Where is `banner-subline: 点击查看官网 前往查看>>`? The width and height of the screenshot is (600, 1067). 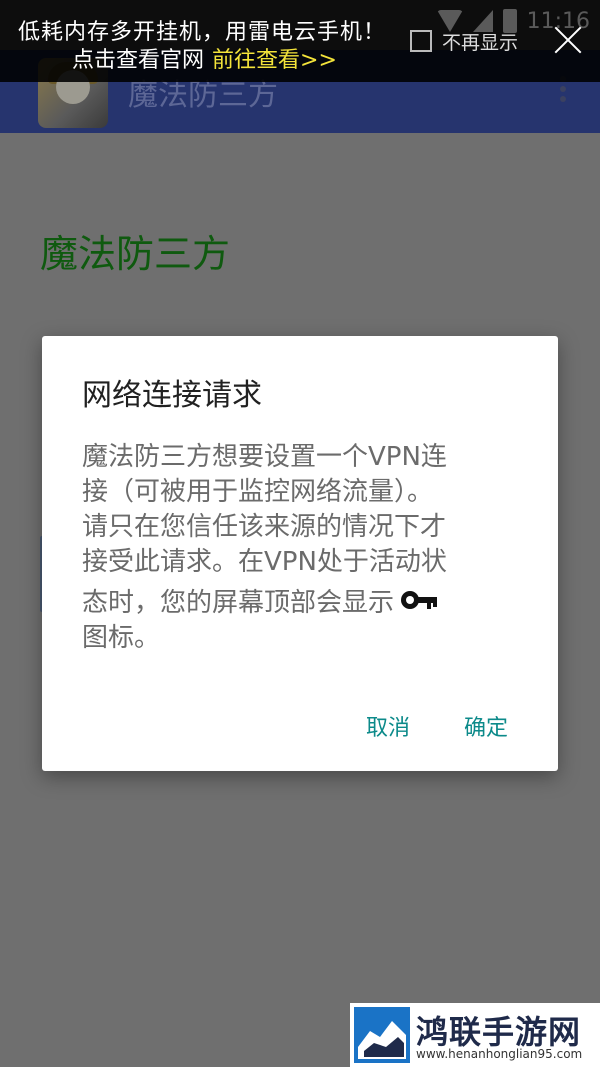 banner-subline: 点击查看官网 前往查看>> is located at coordinates (204, 58).